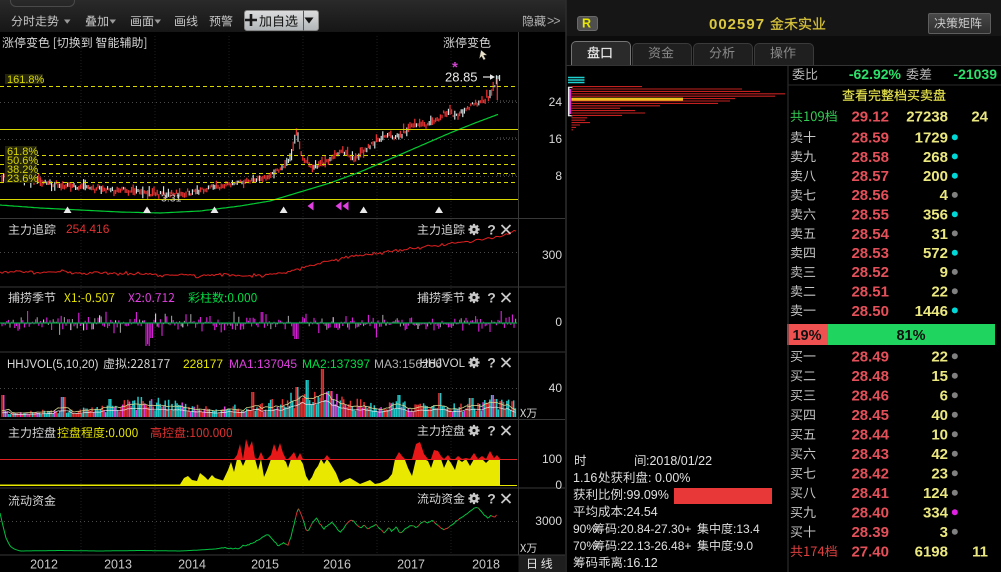 This screenshot has height=572, width=1001. What do you see at coordinates (640, 512) in the screenshot?
I see `svg-text: :24.54` at bounding box center [640, 512].